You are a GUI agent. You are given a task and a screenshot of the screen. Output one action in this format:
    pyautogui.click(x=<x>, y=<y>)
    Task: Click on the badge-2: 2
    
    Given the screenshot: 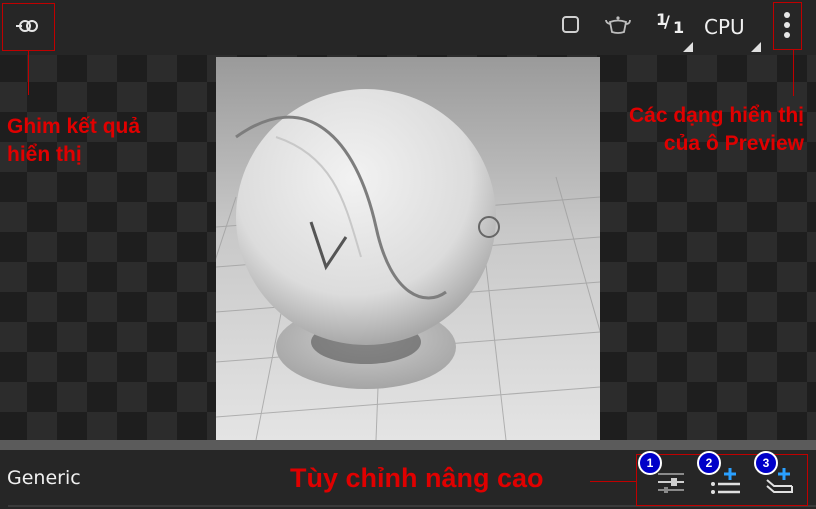 What is the action you would take?
    pyautogui.click(x=709, y=463)
    